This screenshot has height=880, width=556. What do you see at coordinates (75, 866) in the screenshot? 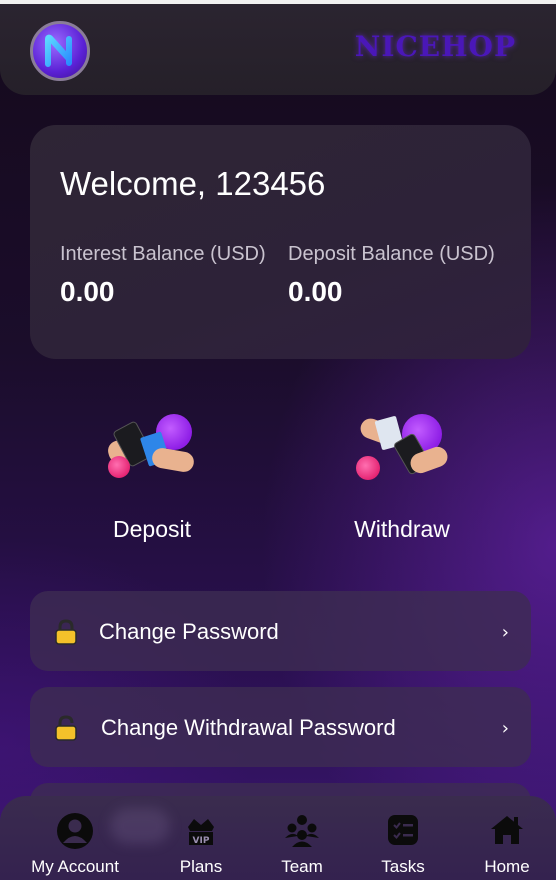
I see `nav-my-account-label: My Account` at bounding box center [75, 866].